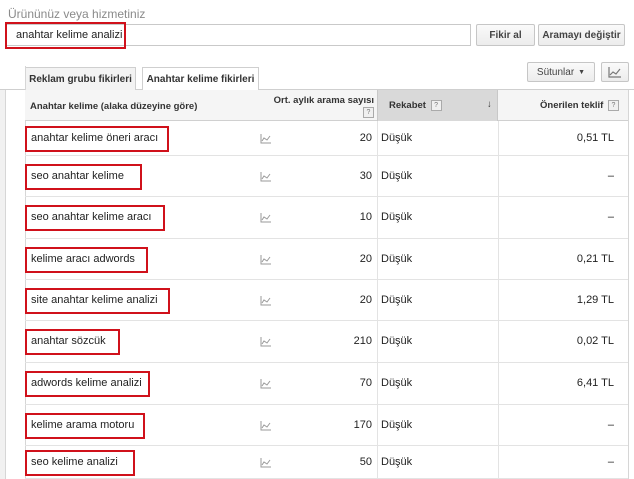 The image size is (634, 479). I want to click on keyword-cell: seo anahtar kelime aracı, so click(91, 217).